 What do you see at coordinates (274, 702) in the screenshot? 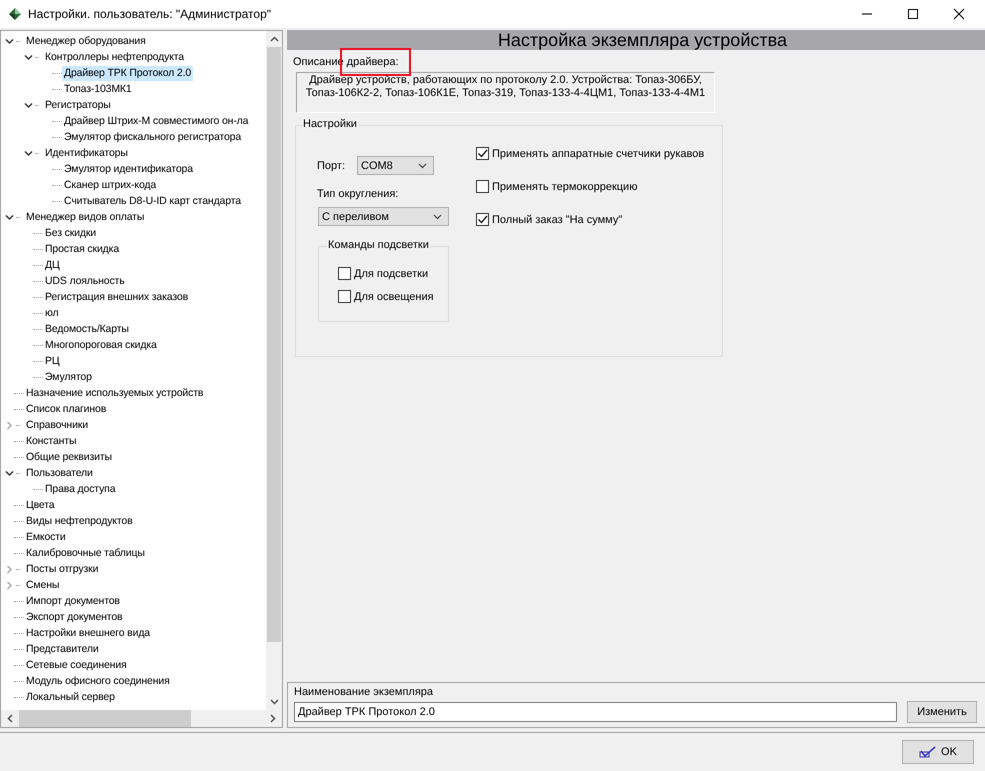
I see `scroll-down-icon` at bounding box center [274, 702].